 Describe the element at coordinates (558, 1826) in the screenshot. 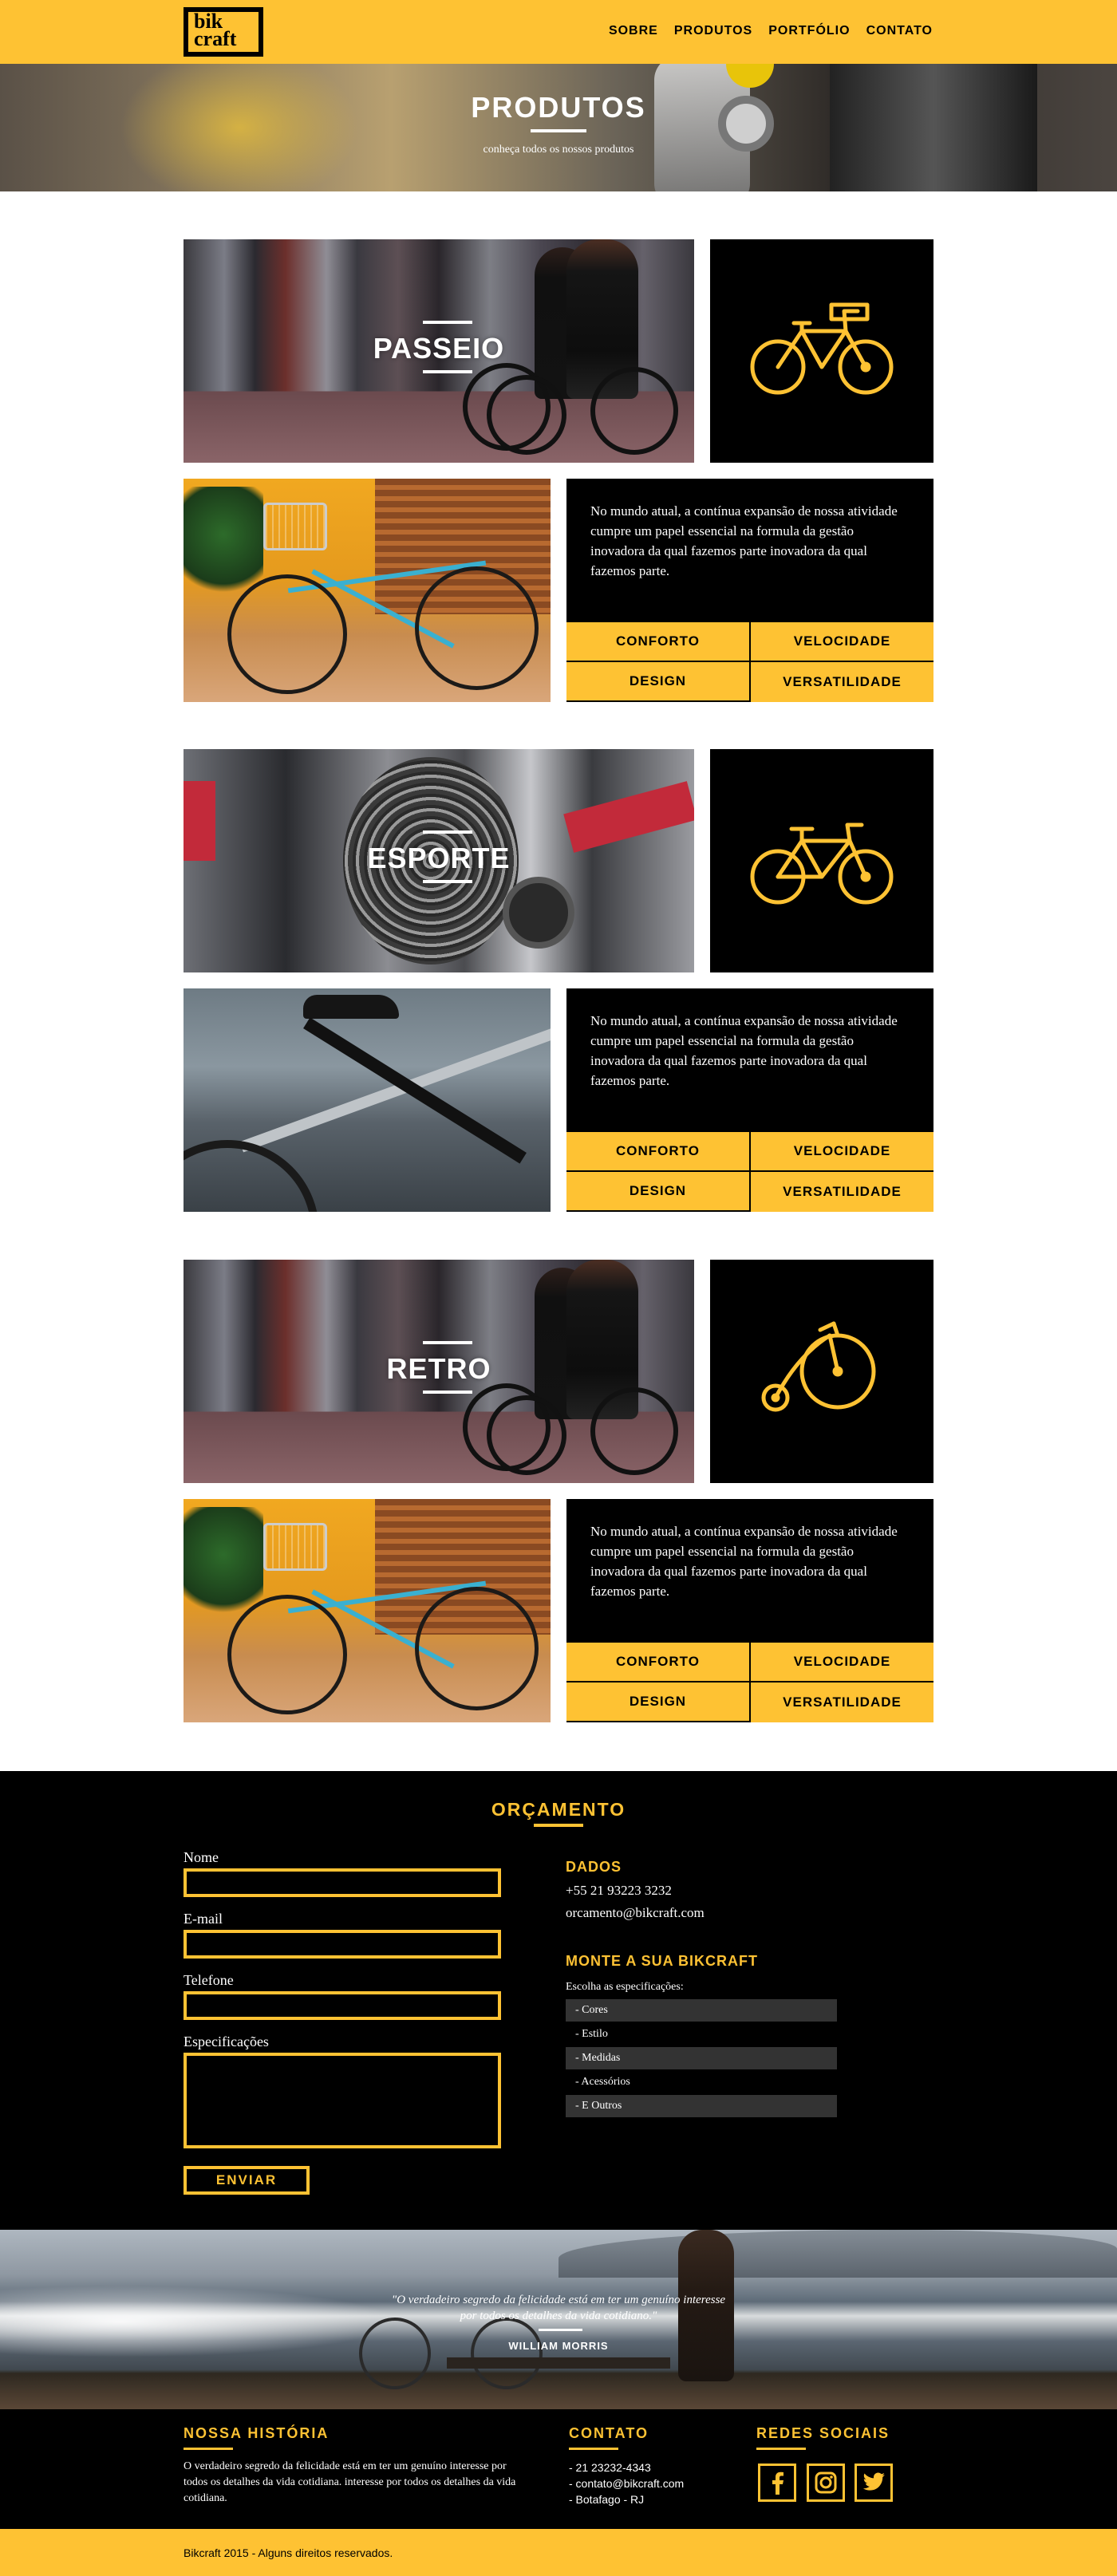

I see `orcamento-underline` at that location.